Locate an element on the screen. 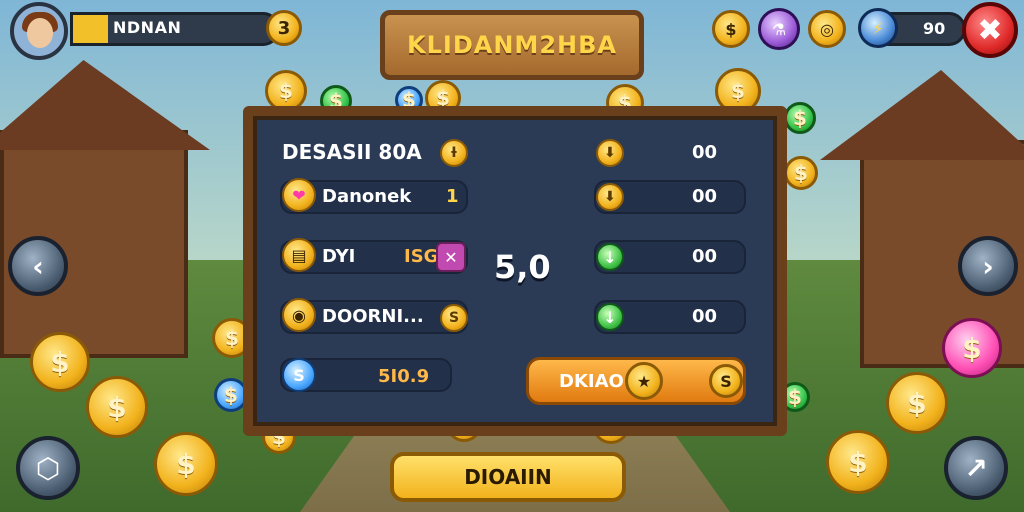 This screenshot has width=1024, height=512. center-value: 5,0 is located at coordinates (522, 267).